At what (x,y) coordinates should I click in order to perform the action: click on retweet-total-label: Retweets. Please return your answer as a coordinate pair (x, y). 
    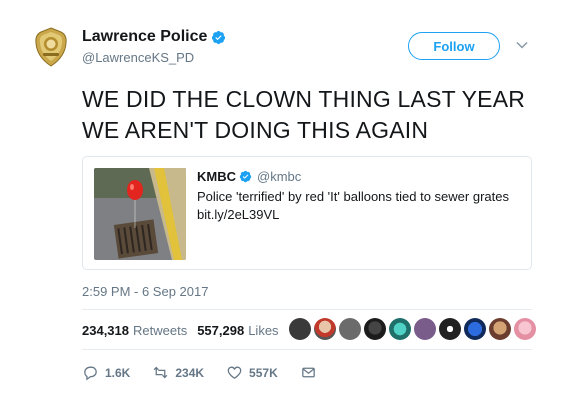
    Looking at the image, I should click on (160, 330).